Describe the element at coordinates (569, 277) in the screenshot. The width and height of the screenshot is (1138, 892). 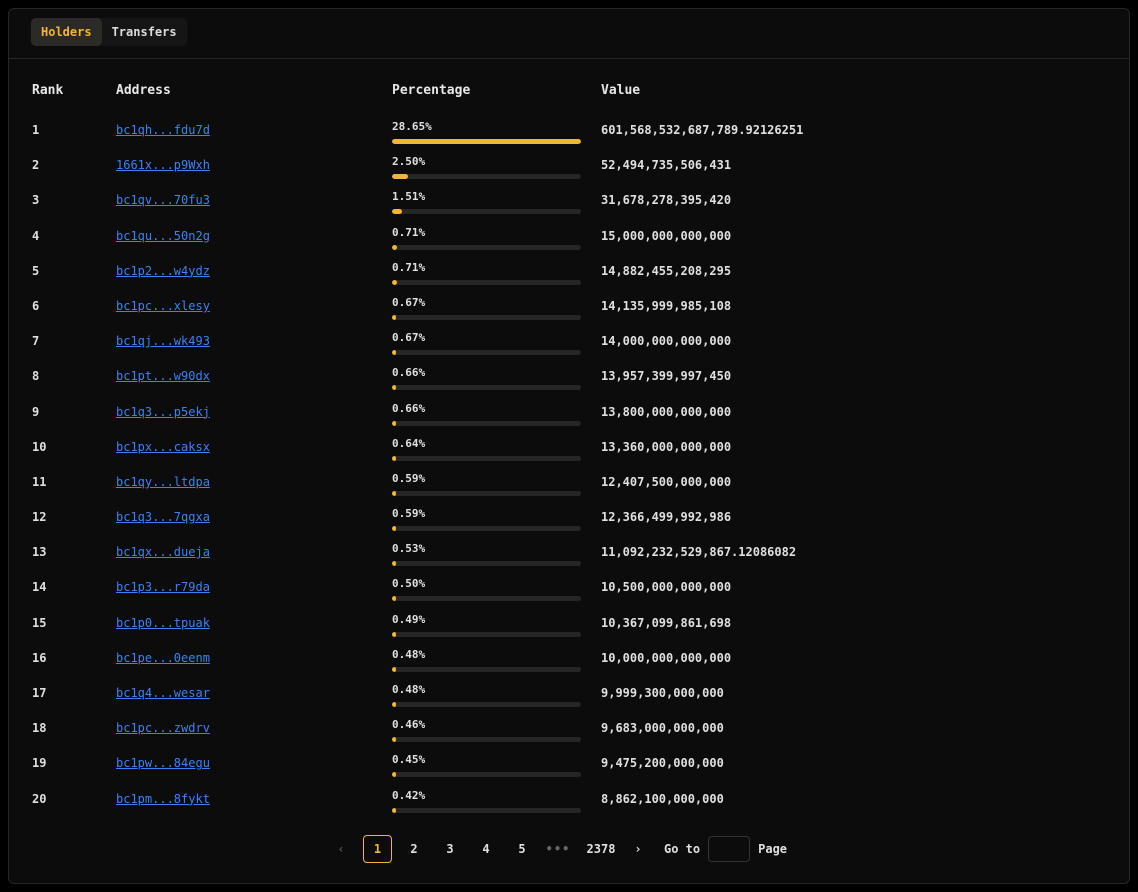
I see `table-row: 5 bc1p2...w4ydz 0.71% 14,882,455,208,295` at that location.